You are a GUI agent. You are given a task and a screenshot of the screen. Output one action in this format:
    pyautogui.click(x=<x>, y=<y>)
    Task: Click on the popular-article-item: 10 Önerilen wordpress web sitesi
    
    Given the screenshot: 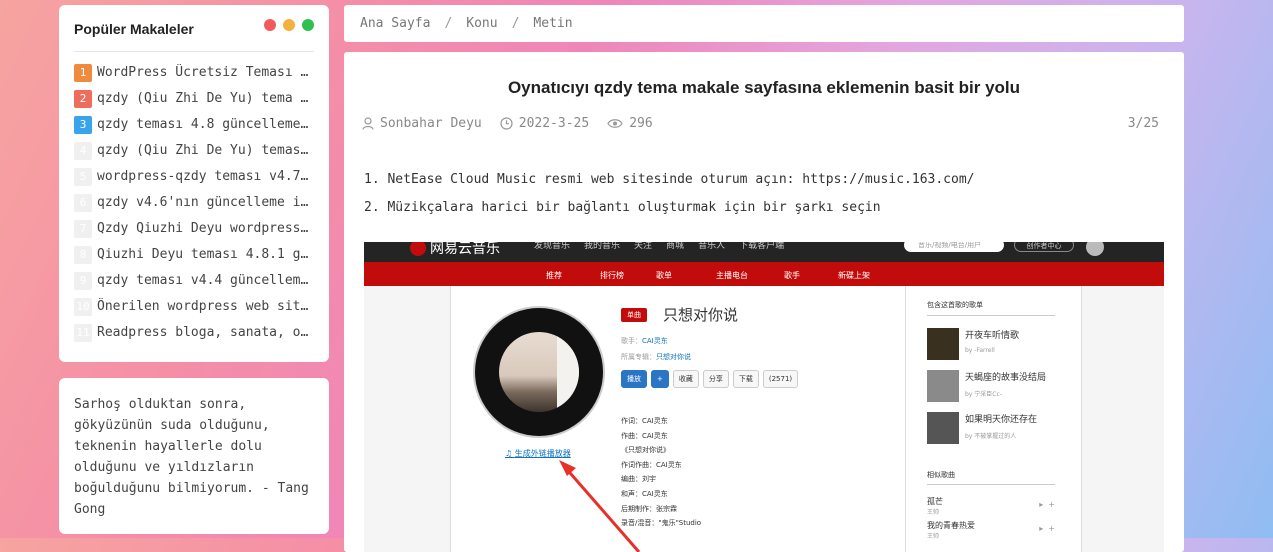 What is the action you would take?
    pyautogui.click(x=194, y=311)
    